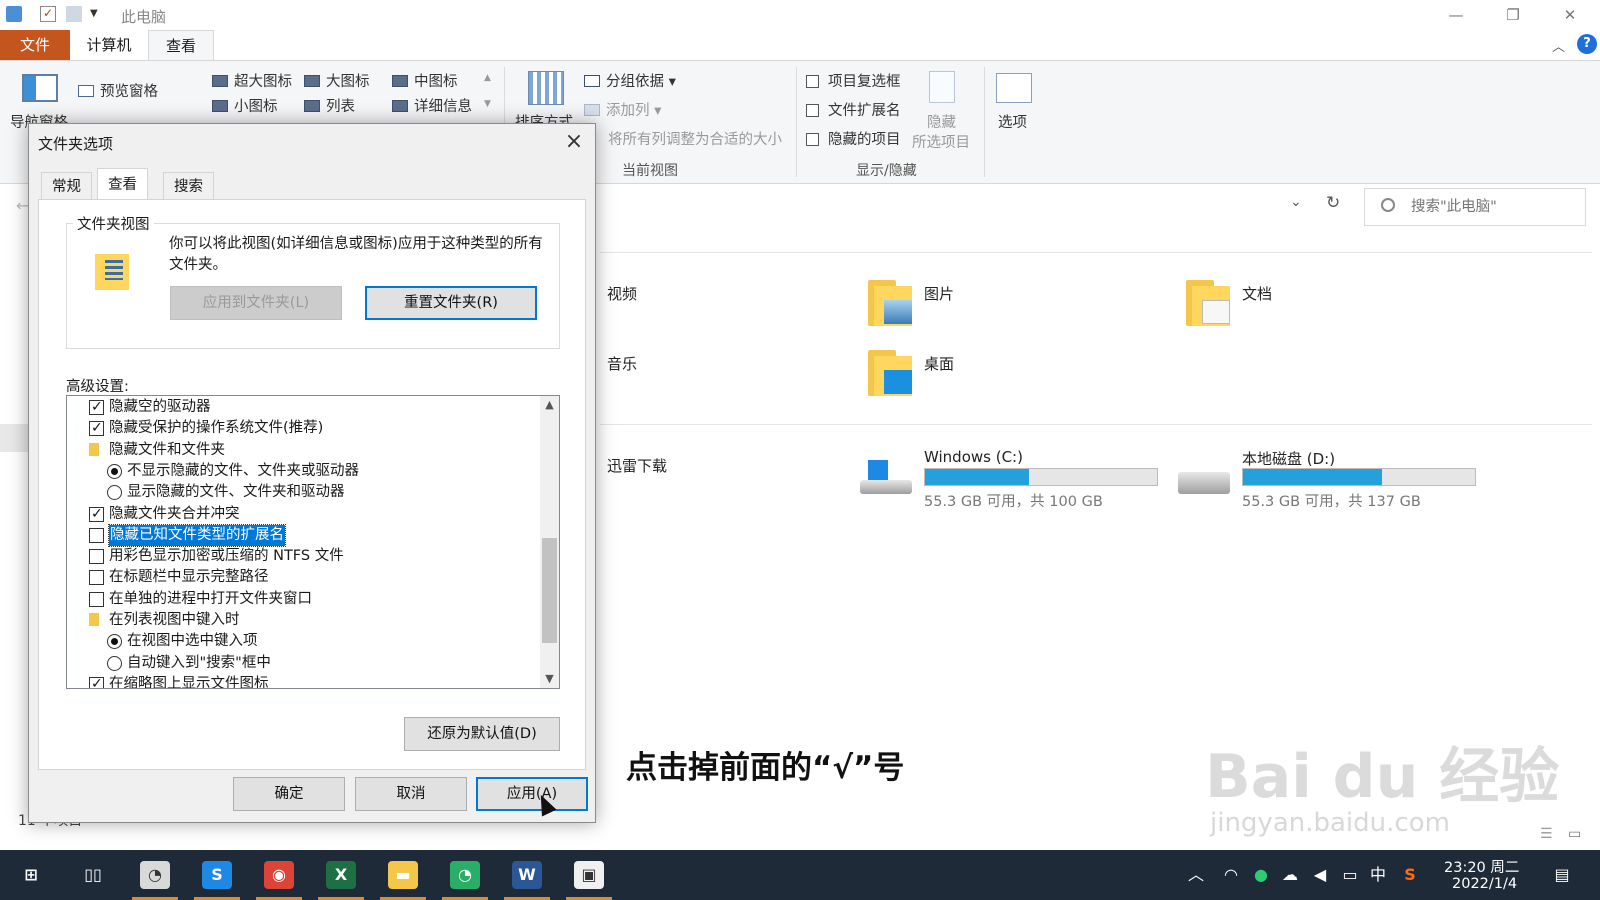  Describe the element at coordinates (1296, 202) in the screenshot. I see `address-history-dropdown-icon: ⌄` at that location.